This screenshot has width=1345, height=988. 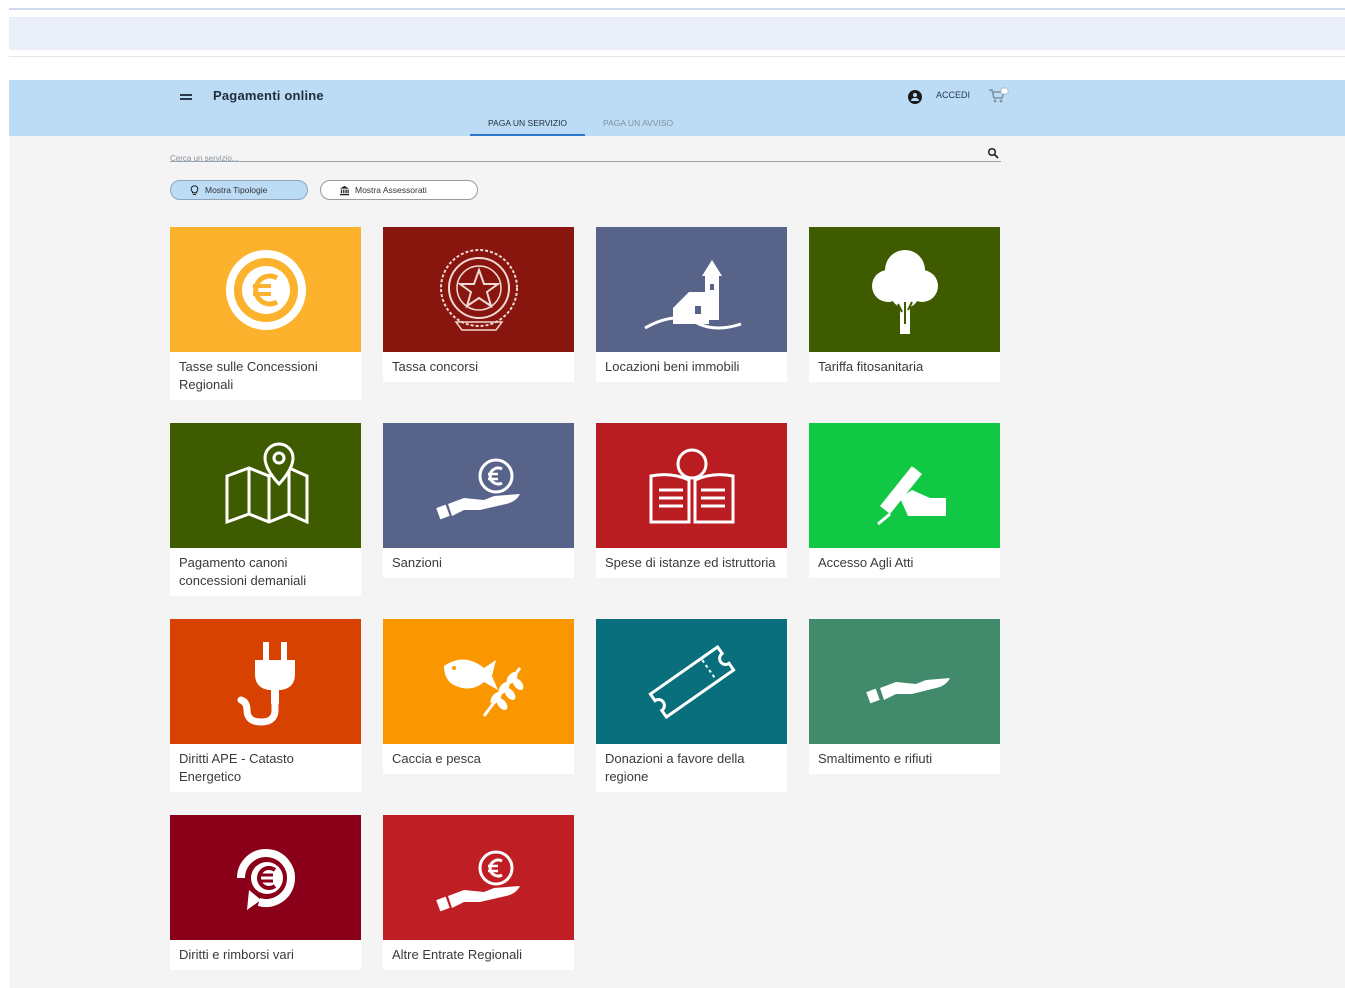 What do you see at coordinates (993, 153) in the screenshot?
I see `search-icon` at bounding box center [993, 153].